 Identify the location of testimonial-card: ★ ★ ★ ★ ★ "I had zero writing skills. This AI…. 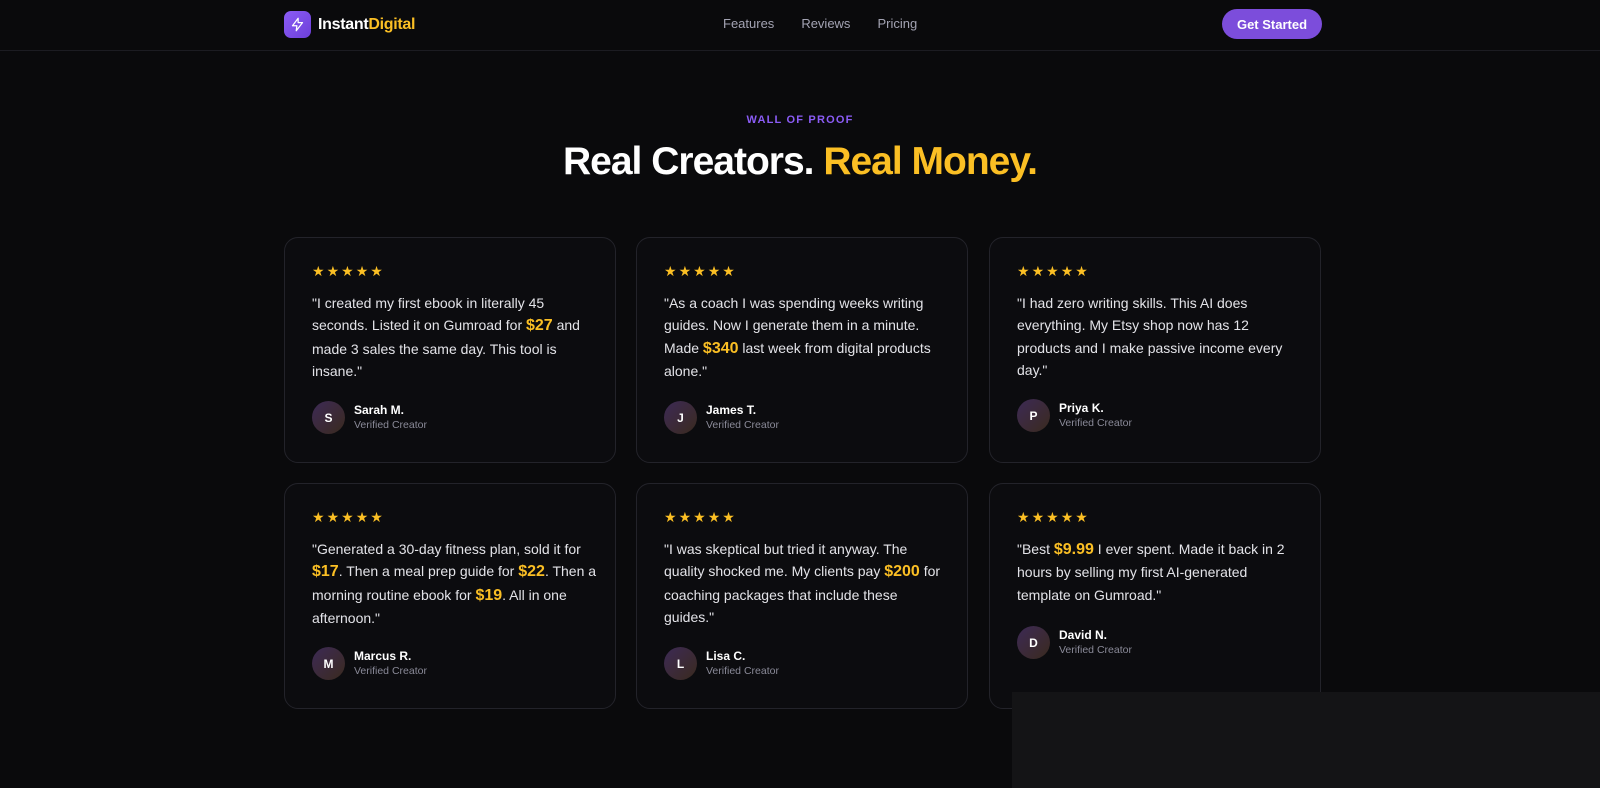
(1155, 350).